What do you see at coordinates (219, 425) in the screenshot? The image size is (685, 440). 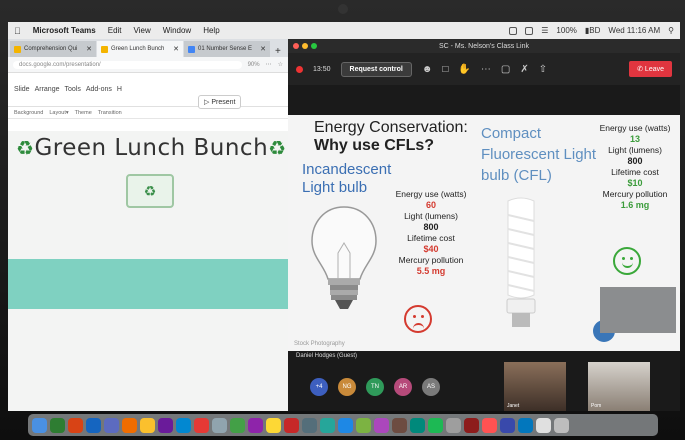 I see `launchpad-icon` at bounding box center [219, 425].